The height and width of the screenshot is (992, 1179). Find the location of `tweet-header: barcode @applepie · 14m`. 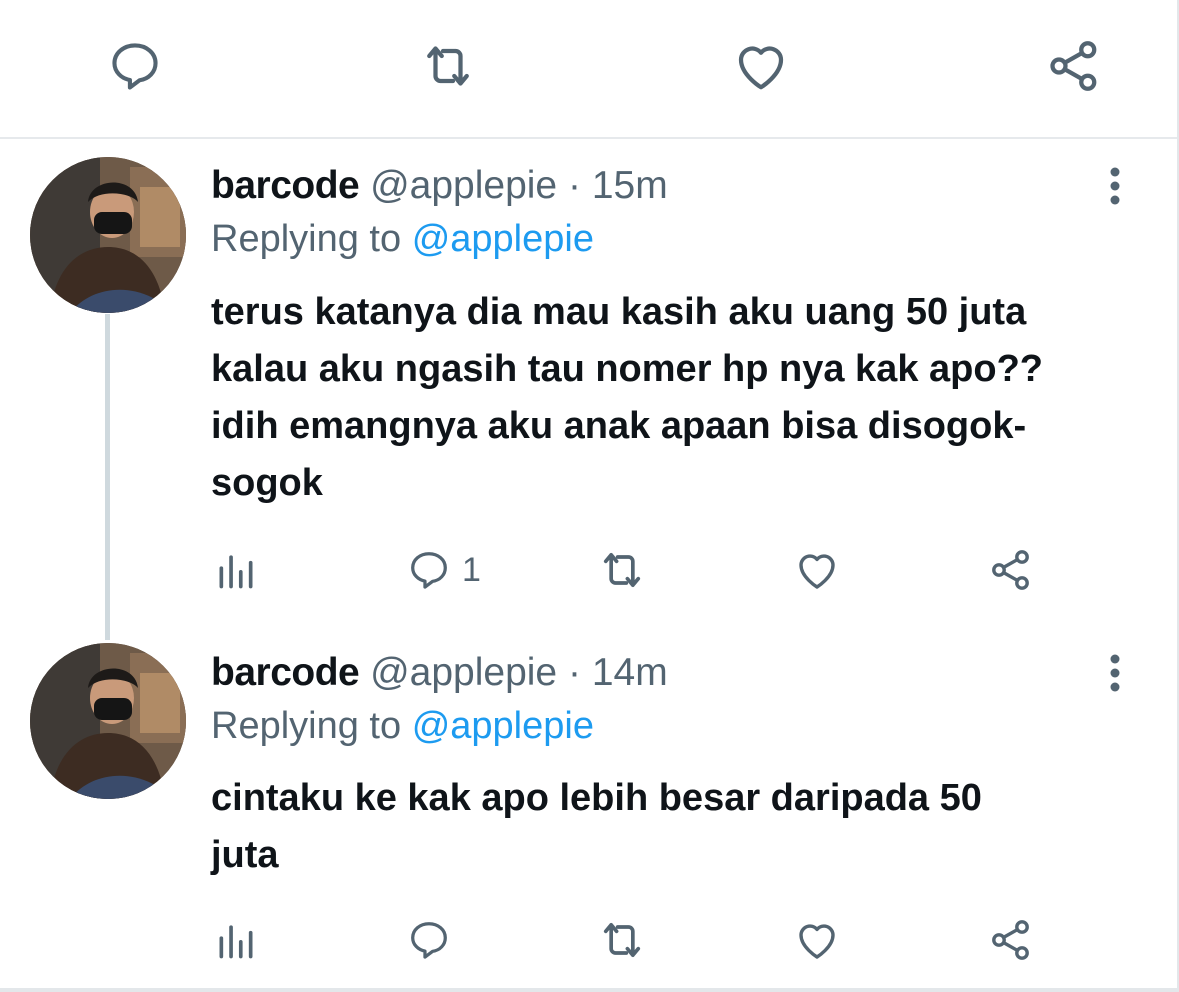

tweet-header: barcode @applepie · 14m is located at coordinates (439, 673).